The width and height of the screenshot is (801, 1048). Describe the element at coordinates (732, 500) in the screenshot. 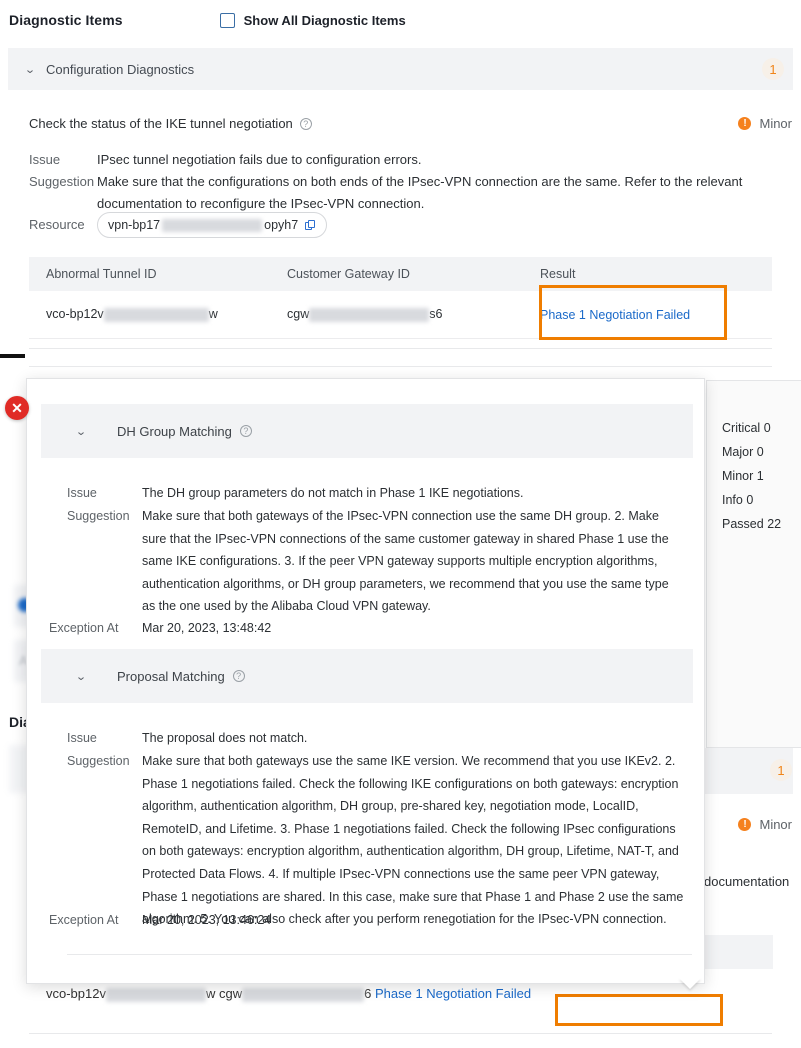

I see `summary-label: Info` at that location.